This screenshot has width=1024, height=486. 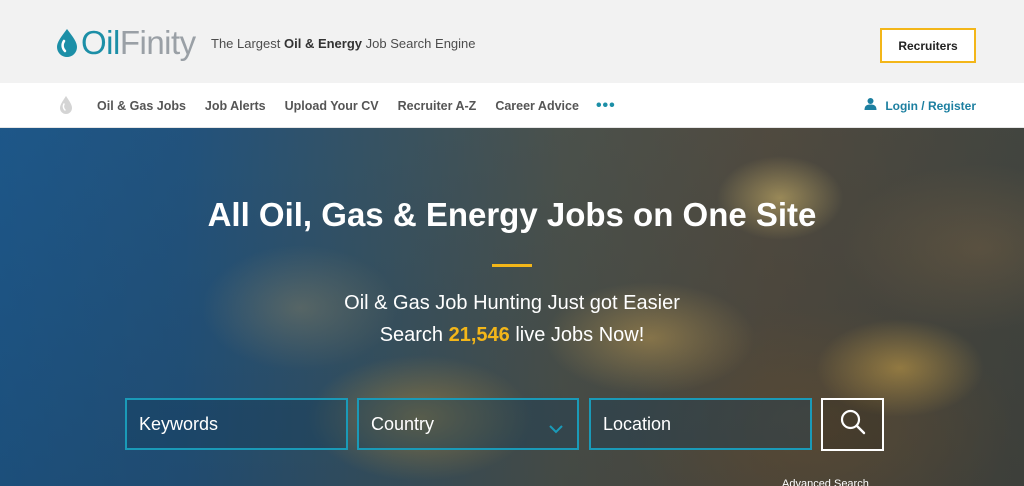 I want to click on headline-divider, so click(x=512, y=265).